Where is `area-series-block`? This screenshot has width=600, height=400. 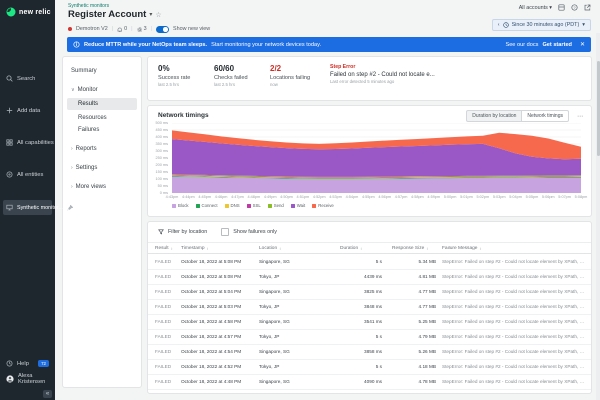
area-series-block is located at coordinates (376, 184).